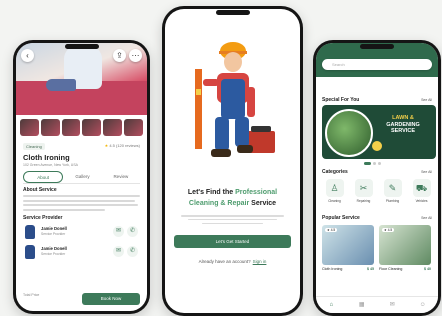  I want to click on gallery-thumbnails, so click(81, 127).